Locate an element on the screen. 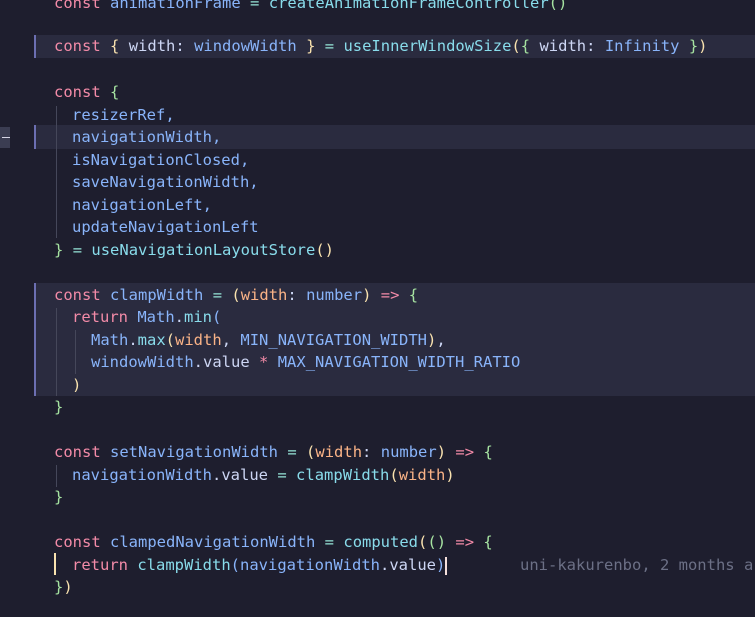 The height and width of the screenshot is (617, 755). code-line: const clampWidth = (width: number) => { is located at coordinates (236, 295).